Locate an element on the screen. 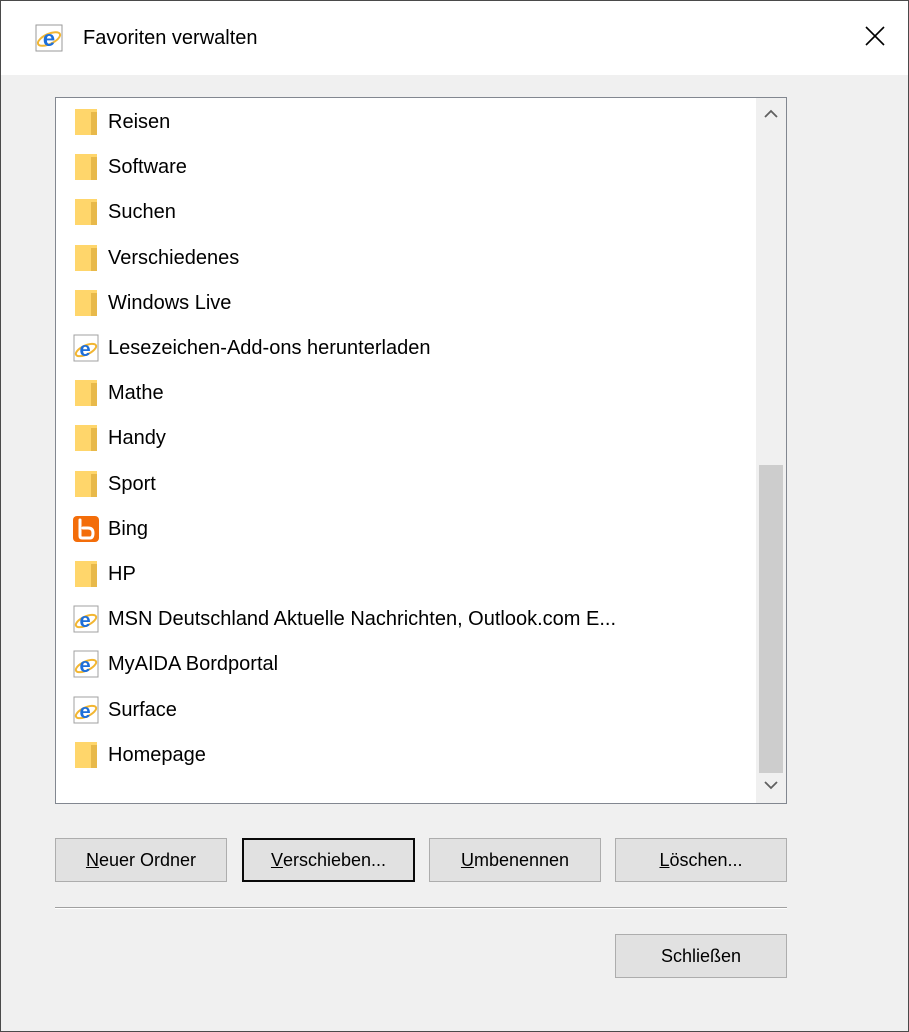 Image resolution: width=909 pixels, height=1032 pixels. move-accel: V is located at coordinates (276, 859).